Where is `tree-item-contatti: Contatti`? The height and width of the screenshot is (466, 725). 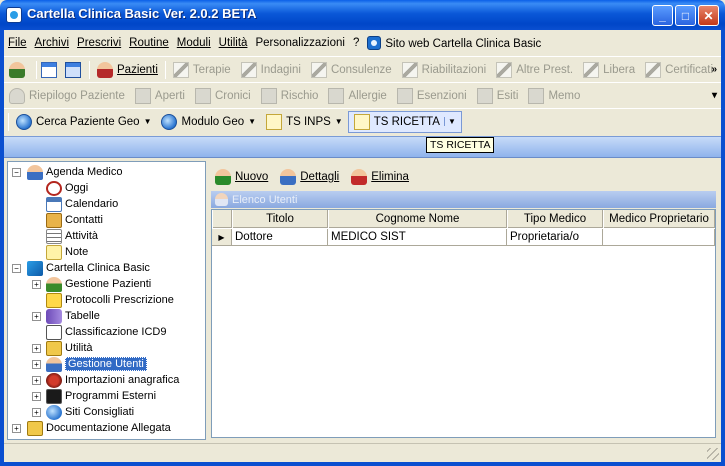
tree-item-contatti: Contatti is located at coordinates (74, 220).